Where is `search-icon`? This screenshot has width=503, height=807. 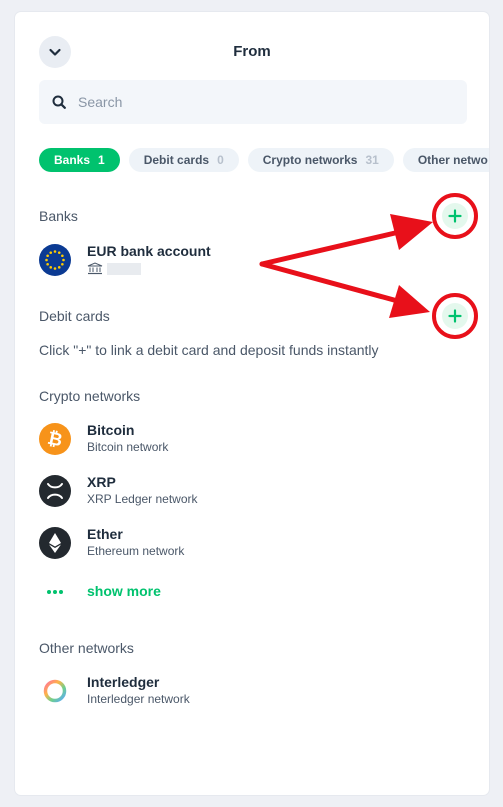
search-icon is located at coordinates (59, 102).